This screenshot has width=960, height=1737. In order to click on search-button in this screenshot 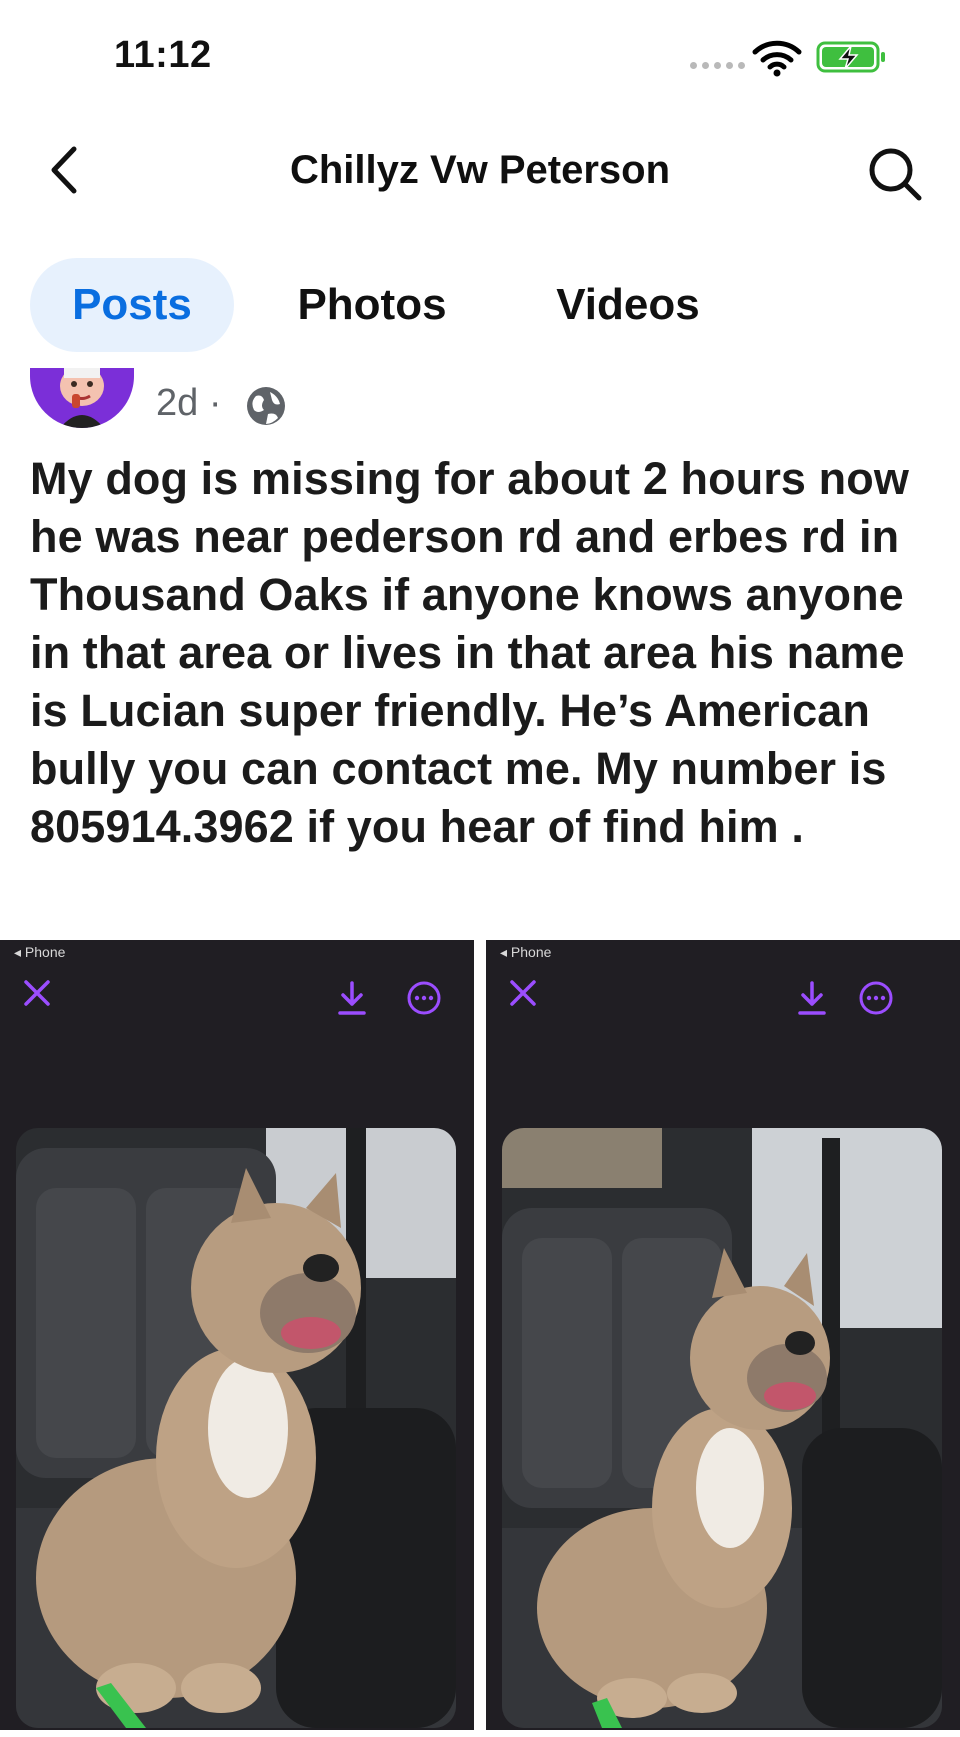, I will do `click(895, 174)`.